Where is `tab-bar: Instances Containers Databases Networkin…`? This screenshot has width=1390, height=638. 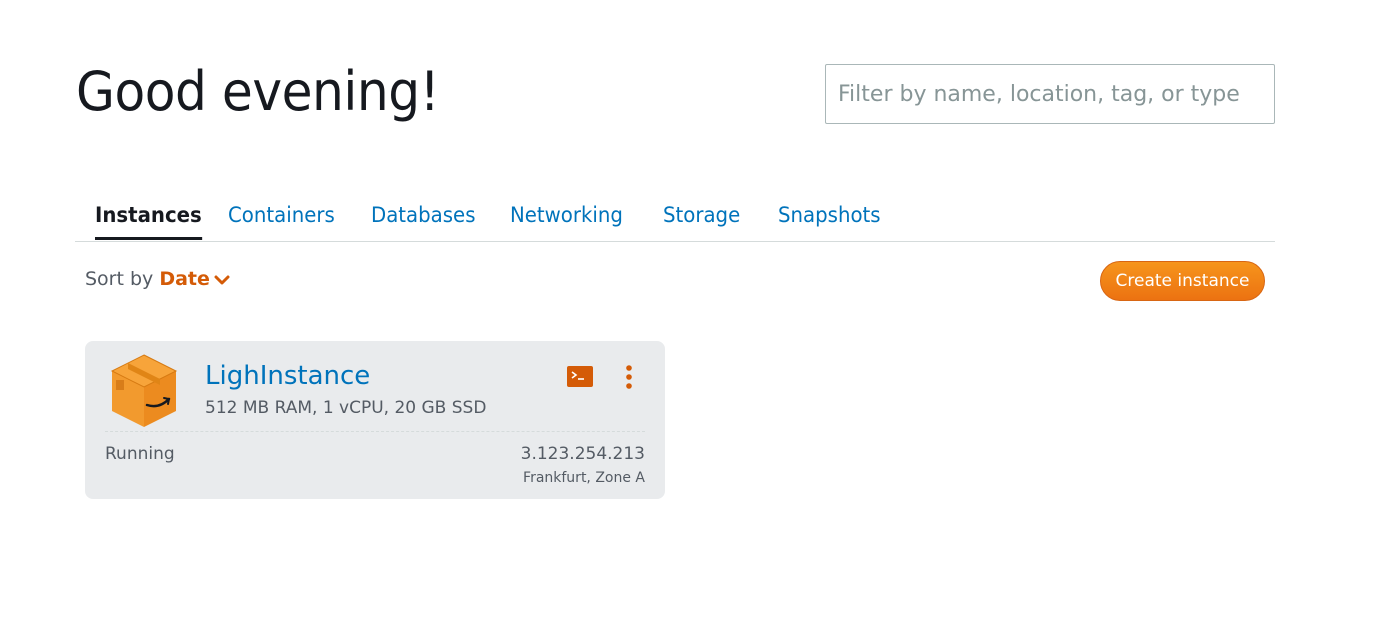
tab-bar: Instances Containers Databases Networkin… is located at coordinates (675, 219).